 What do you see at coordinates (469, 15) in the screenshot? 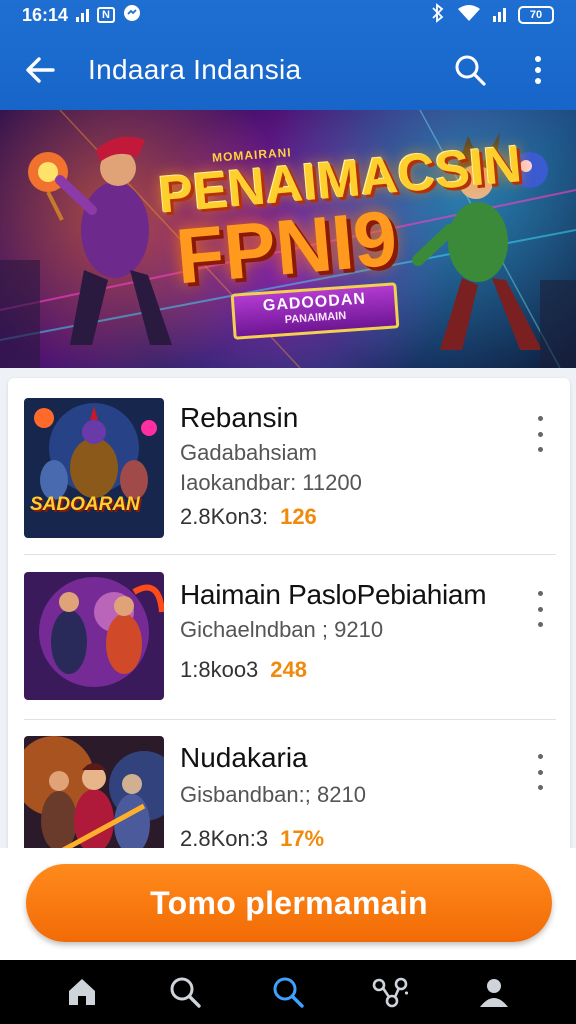
I see `wifi-icon` at bounding box center [469, 15].